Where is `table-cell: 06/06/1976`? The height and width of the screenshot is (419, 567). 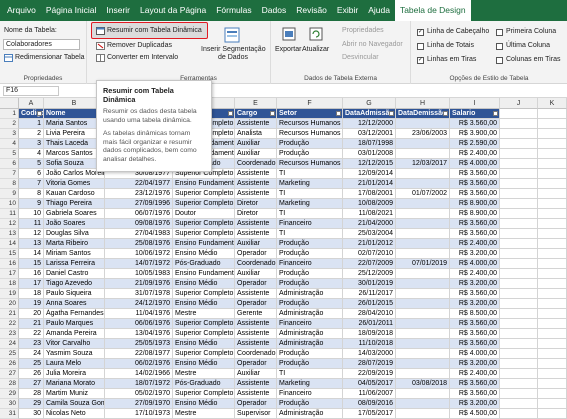 table-cell: 06/06/1976 is located at coordinates (139, 324).